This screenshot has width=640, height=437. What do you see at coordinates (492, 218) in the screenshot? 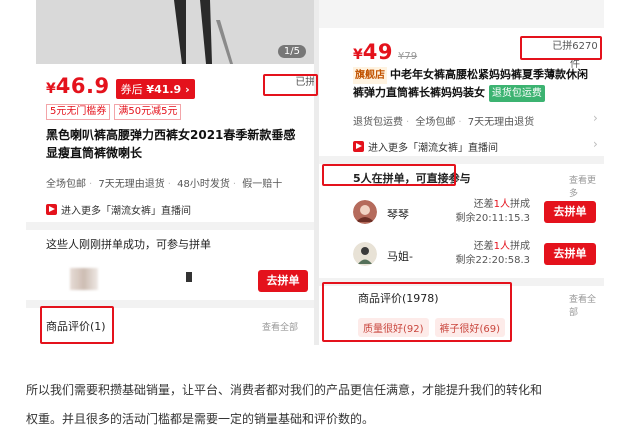
I see `countdown: 剩余20:11:15.3` at bounding box center [492, 218].